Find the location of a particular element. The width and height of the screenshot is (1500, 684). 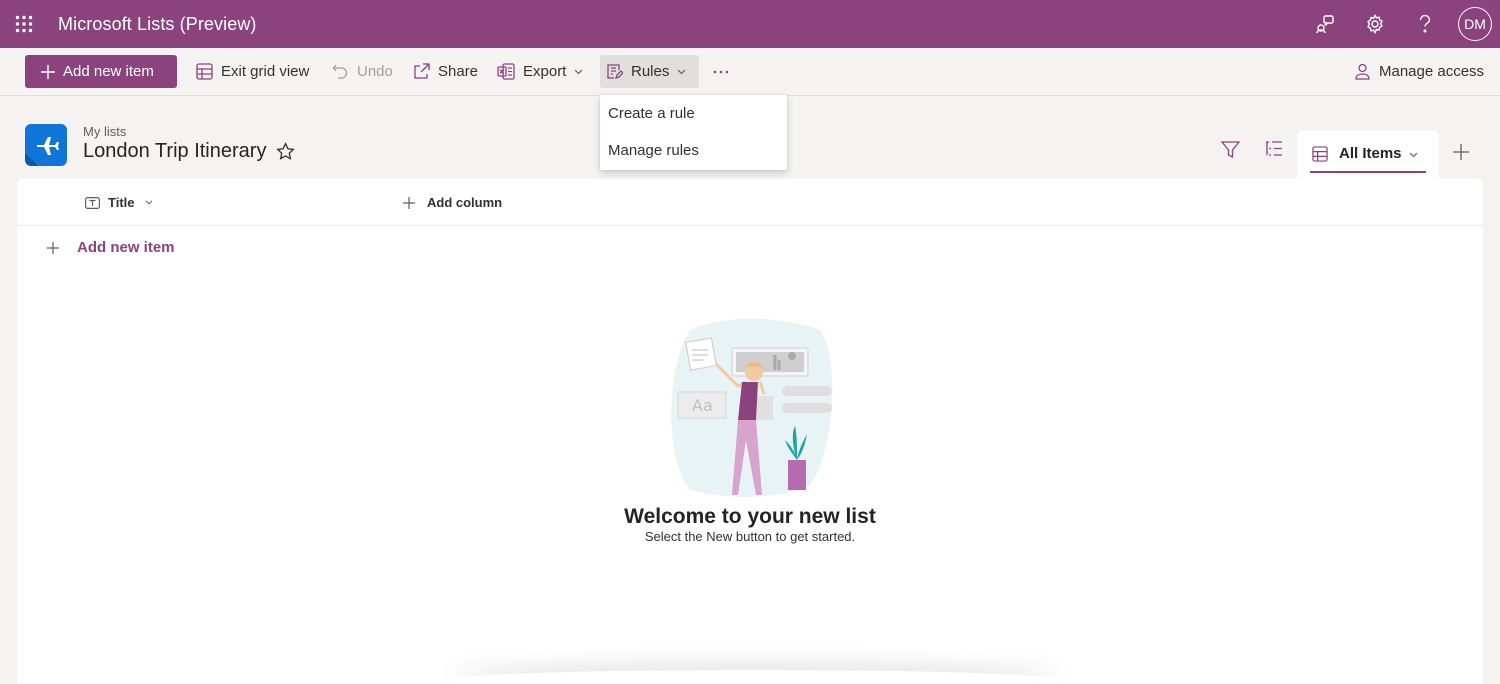

share-button: Share is located at coordinates (445, 71).